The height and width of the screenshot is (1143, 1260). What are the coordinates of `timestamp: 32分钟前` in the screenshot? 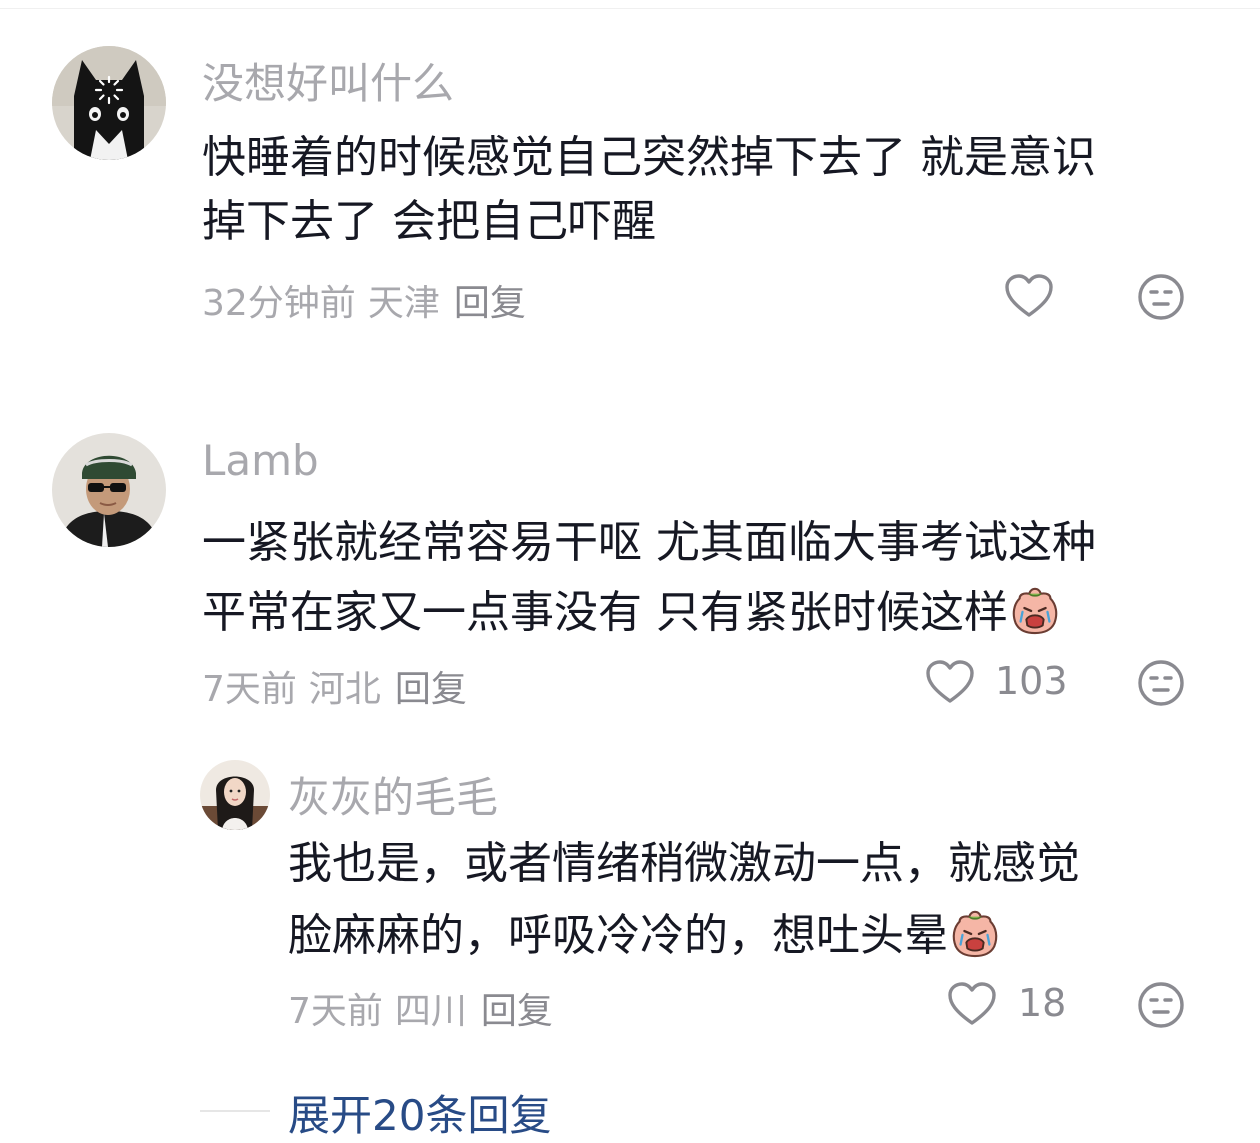 It's located at (279, 303).